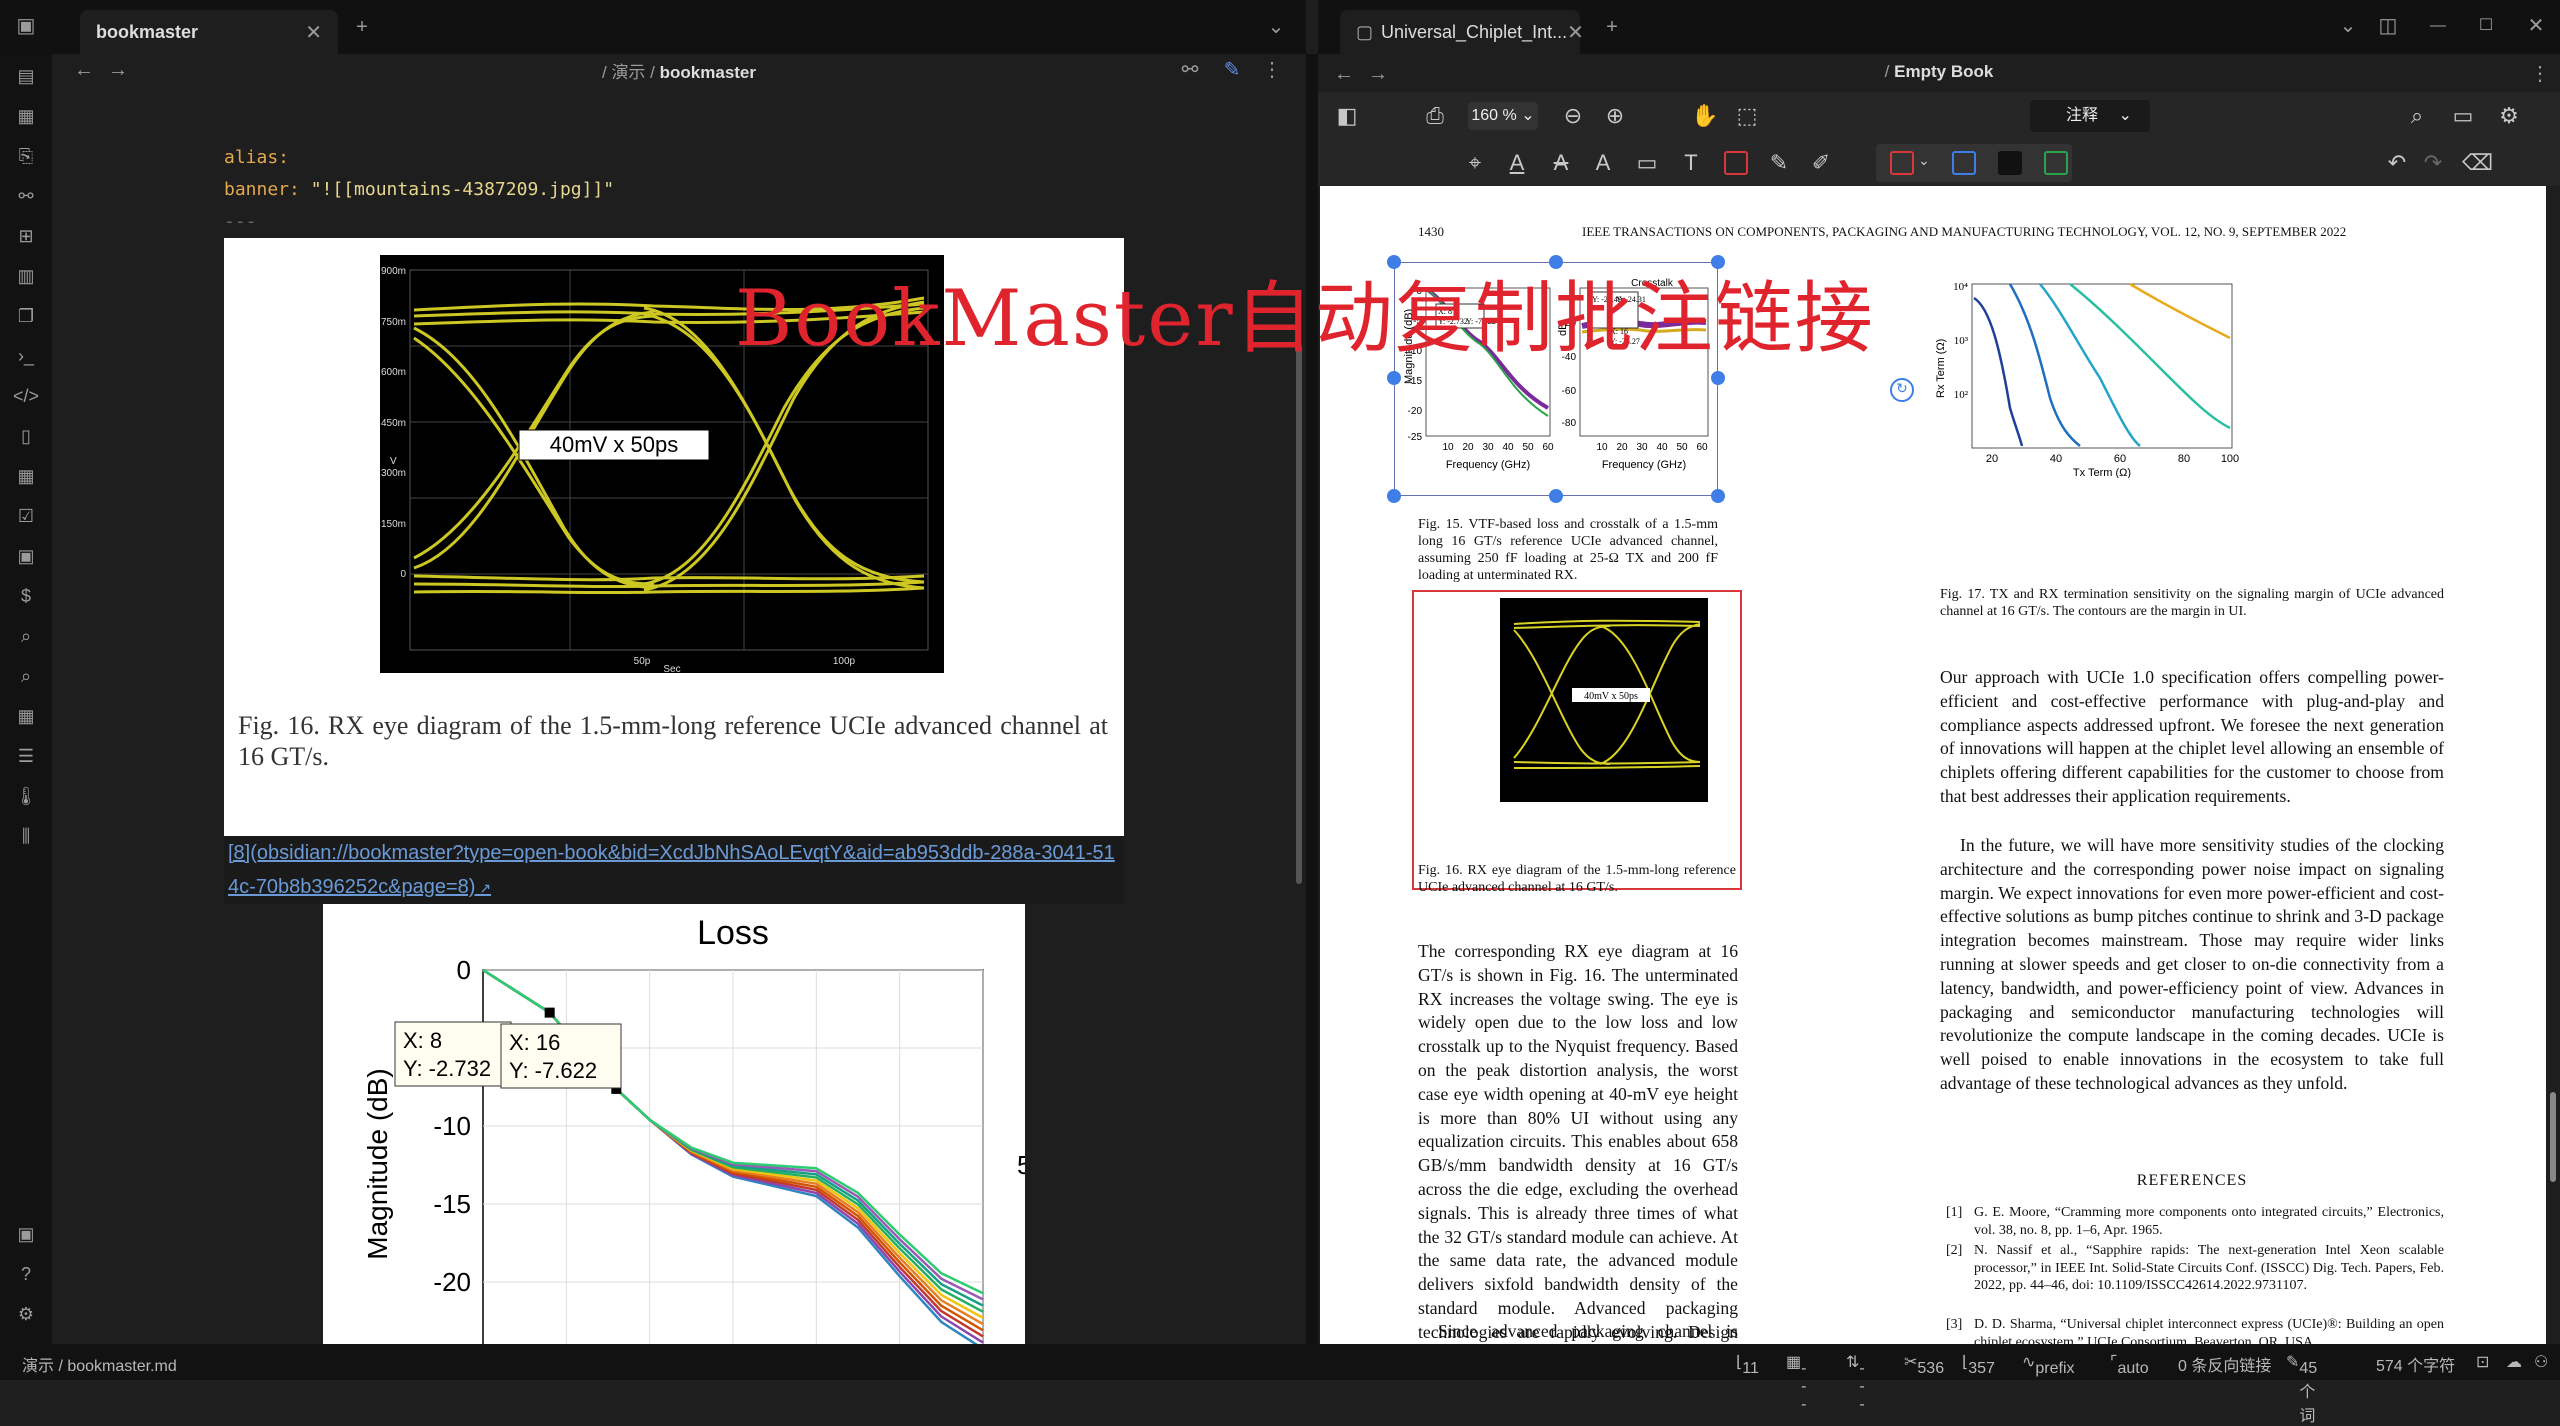 This screenshot has height=1426, width=2560. I want to click on code-icon: </>, so click(26, 396).